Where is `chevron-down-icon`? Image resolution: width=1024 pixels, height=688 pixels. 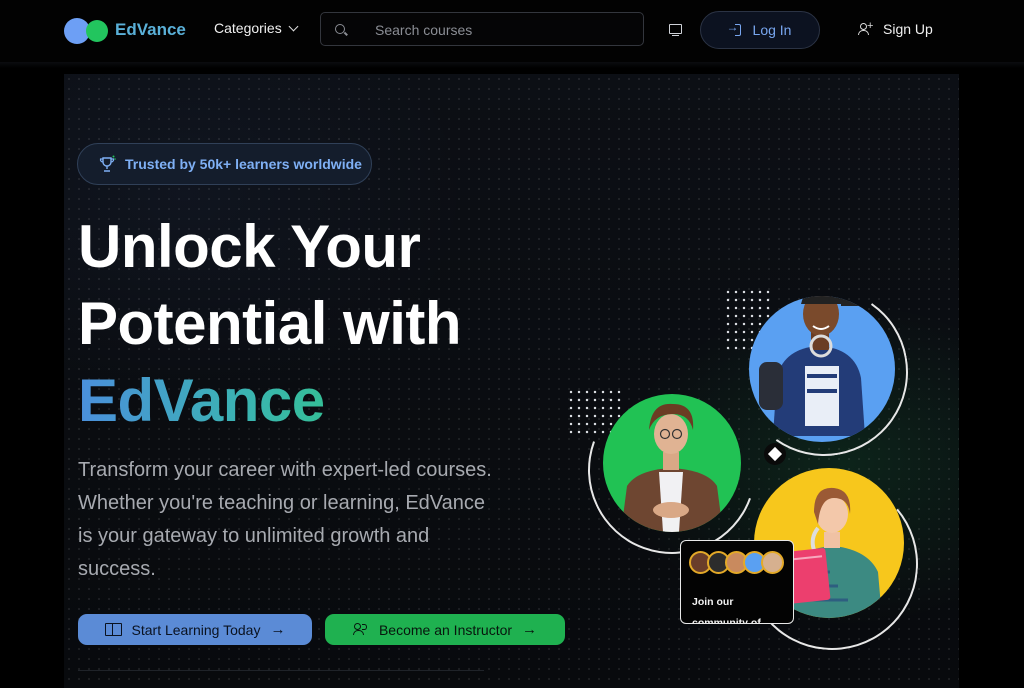
chevron-down-icon is located at coordinates (293, 26).